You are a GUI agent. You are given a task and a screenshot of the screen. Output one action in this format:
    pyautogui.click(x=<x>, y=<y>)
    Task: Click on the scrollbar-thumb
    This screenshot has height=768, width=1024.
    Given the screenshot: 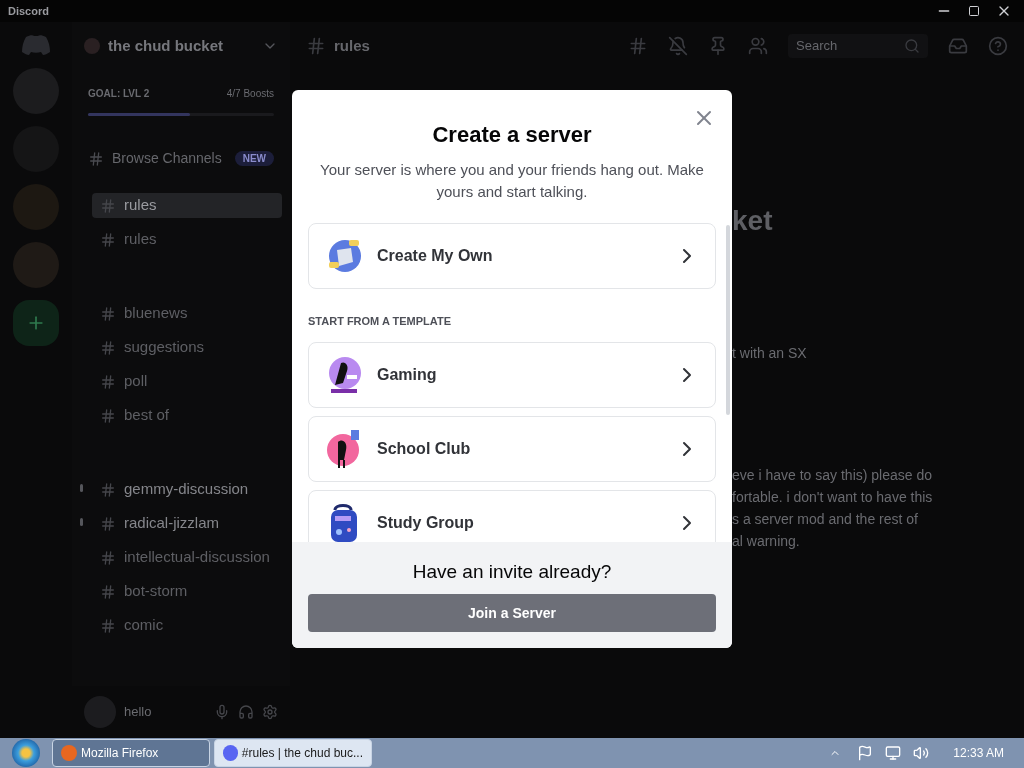 What is the action you would take?
    pyautogui.click(x=728, y=320)
    